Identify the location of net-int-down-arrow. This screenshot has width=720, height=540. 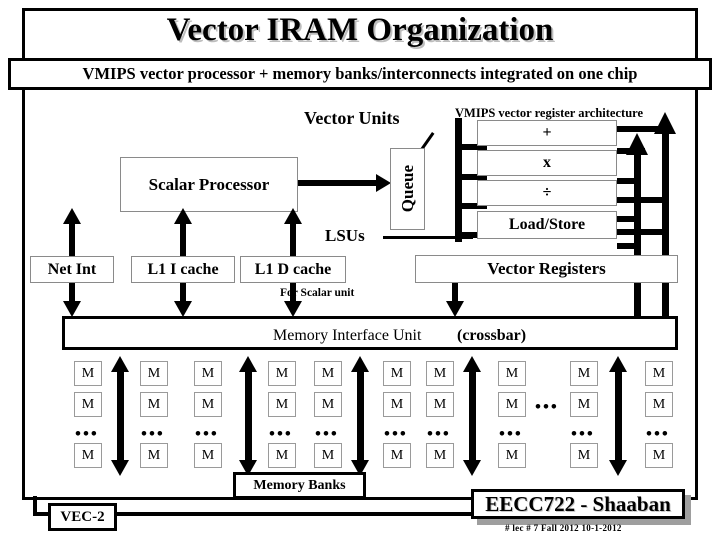
(72, 309).